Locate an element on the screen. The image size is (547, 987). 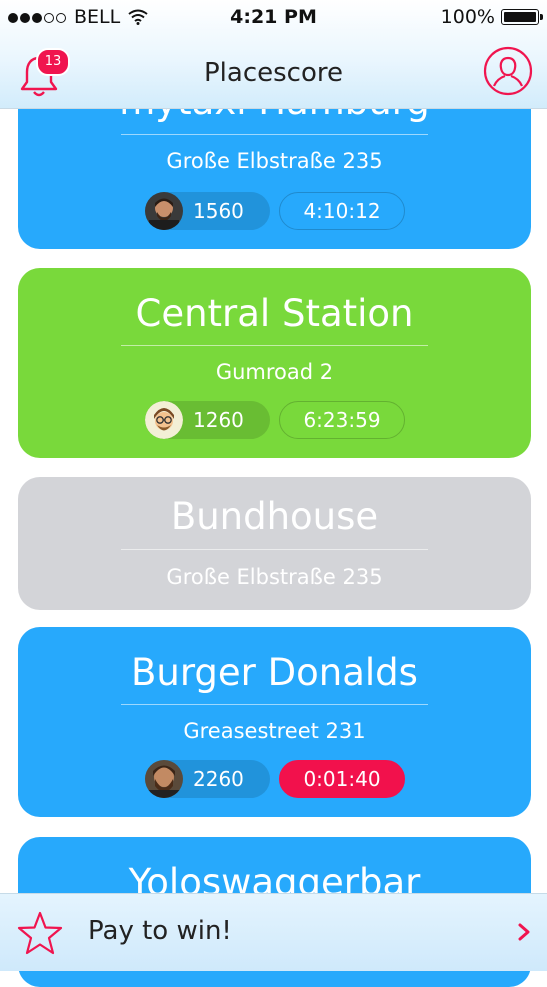
timer-pill: 0:01:40 is located at coordinates (342, 779).